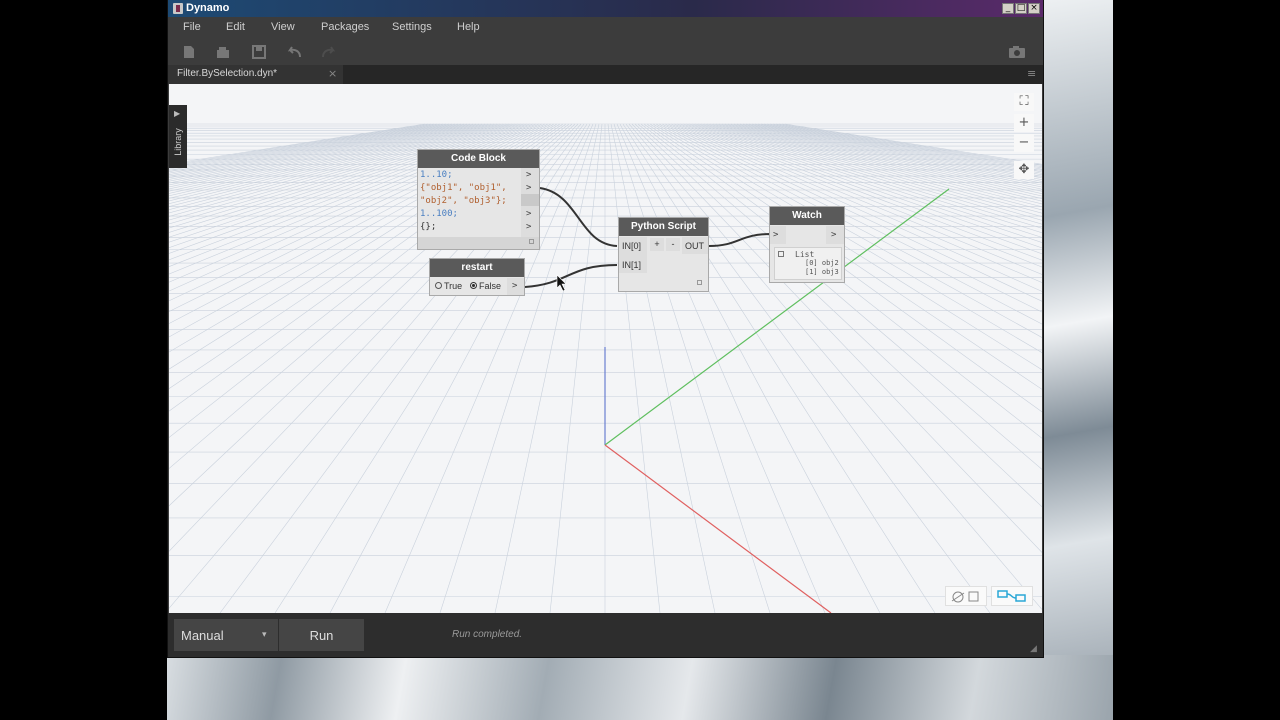 The width and height of the screenshot is (1280, 720). What do you see at coordinates (259, 52) in the screenshot?
I see `save-icon` at bounding box center [259, 52].